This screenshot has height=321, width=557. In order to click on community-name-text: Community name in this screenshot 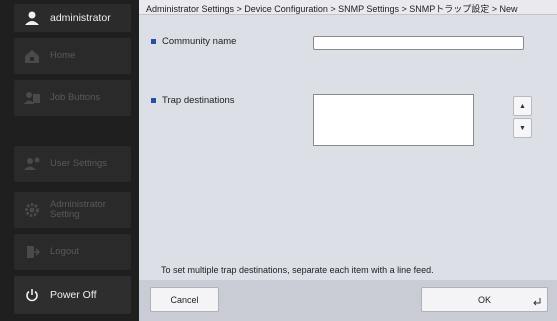, I will do `click(199, 41)`.